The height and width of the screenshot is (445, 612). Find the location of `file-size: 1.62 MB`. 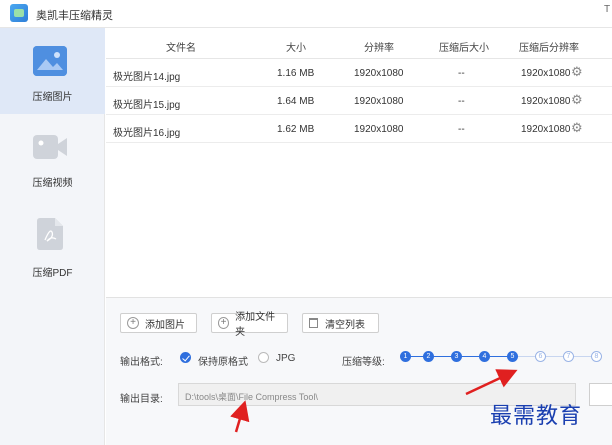

file-size: 1.62 MB is located at coordinates (296, 129).